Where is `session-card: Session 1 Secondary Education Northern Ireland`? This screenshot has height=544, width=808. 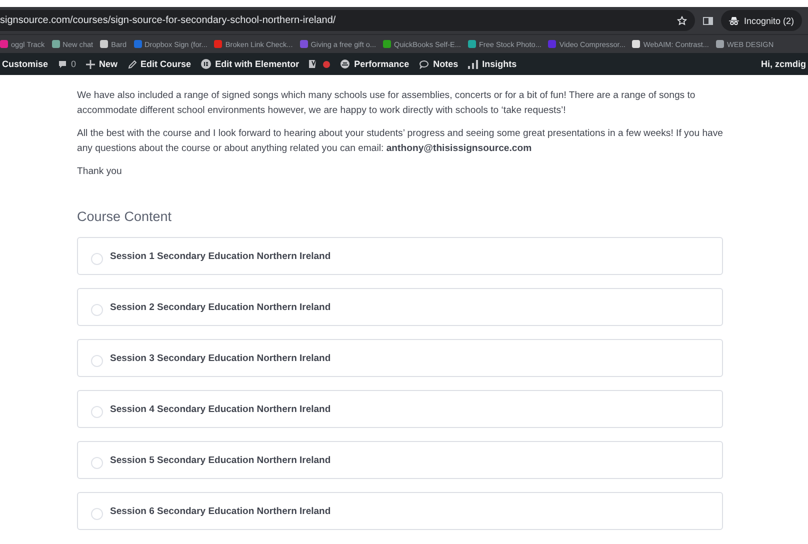 session-card: Session 1 Secondary Education Northern Ireland is located at coordinates (400, 256).